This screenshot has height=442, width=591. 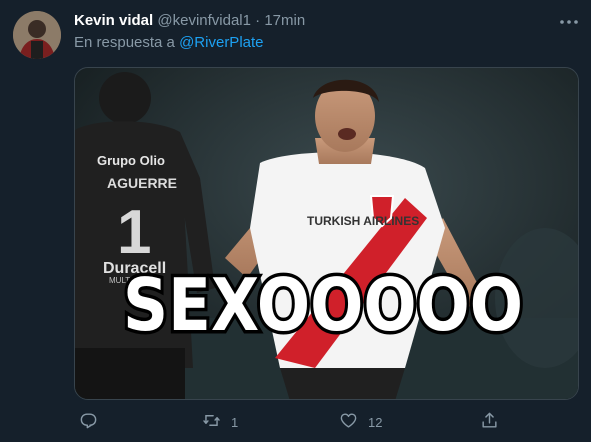 What do you see at coordinates (113, 20) in the screenshot?
I see `display-name: Kevin vidal` at bounding box center [113, 20].